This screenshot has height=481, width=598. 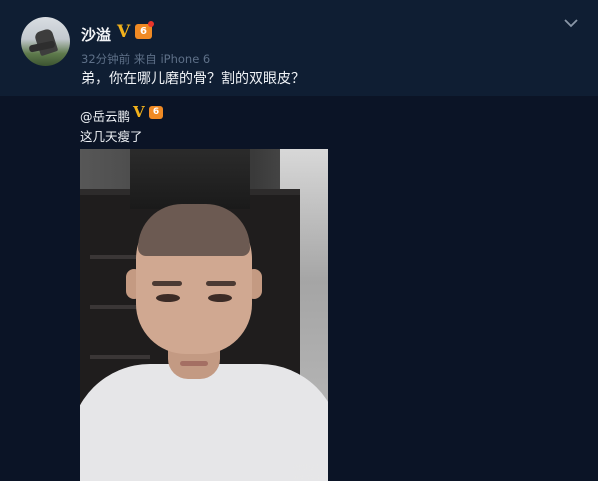 What do you see at coordinates (96, 34) in the screenshot?
I see `post-username: 沙溢` at bounding box center [96, 34].